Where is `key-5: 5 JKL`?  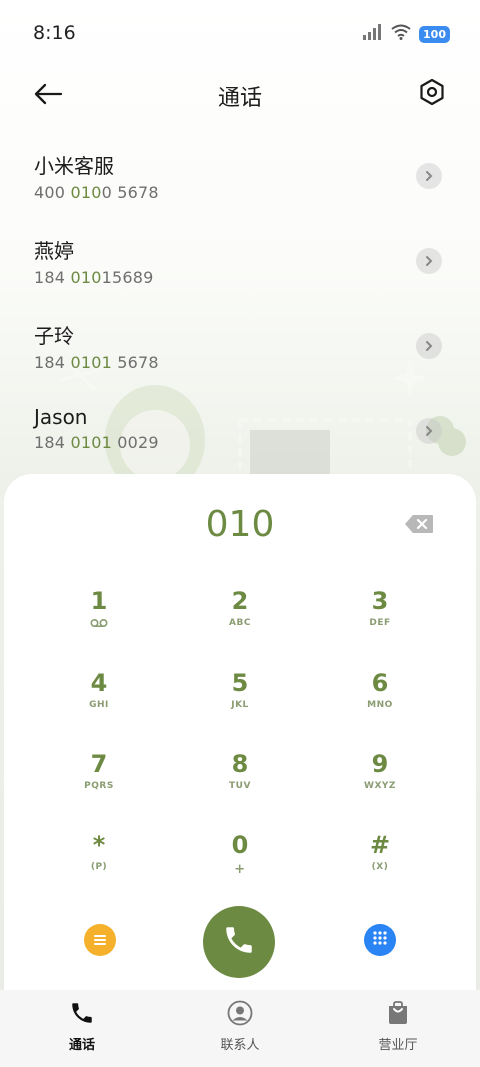
key-5: 5 JKL is located at coordinates (240, 703).